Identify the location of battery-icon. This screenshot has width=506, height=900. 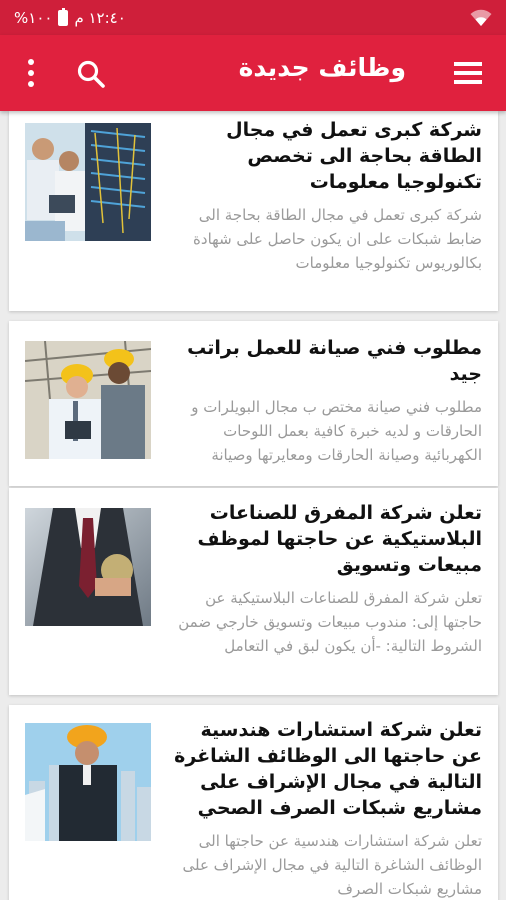
(63, 16).